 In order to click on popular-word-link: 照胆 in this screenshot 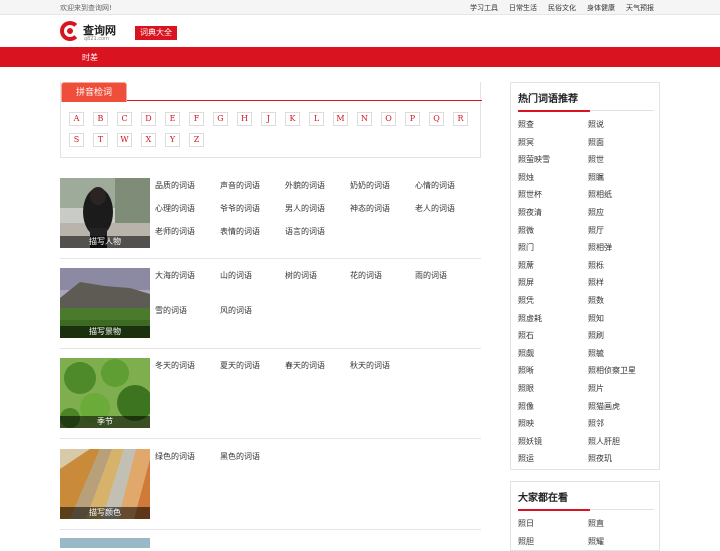, I will do `click(553, 541)`.